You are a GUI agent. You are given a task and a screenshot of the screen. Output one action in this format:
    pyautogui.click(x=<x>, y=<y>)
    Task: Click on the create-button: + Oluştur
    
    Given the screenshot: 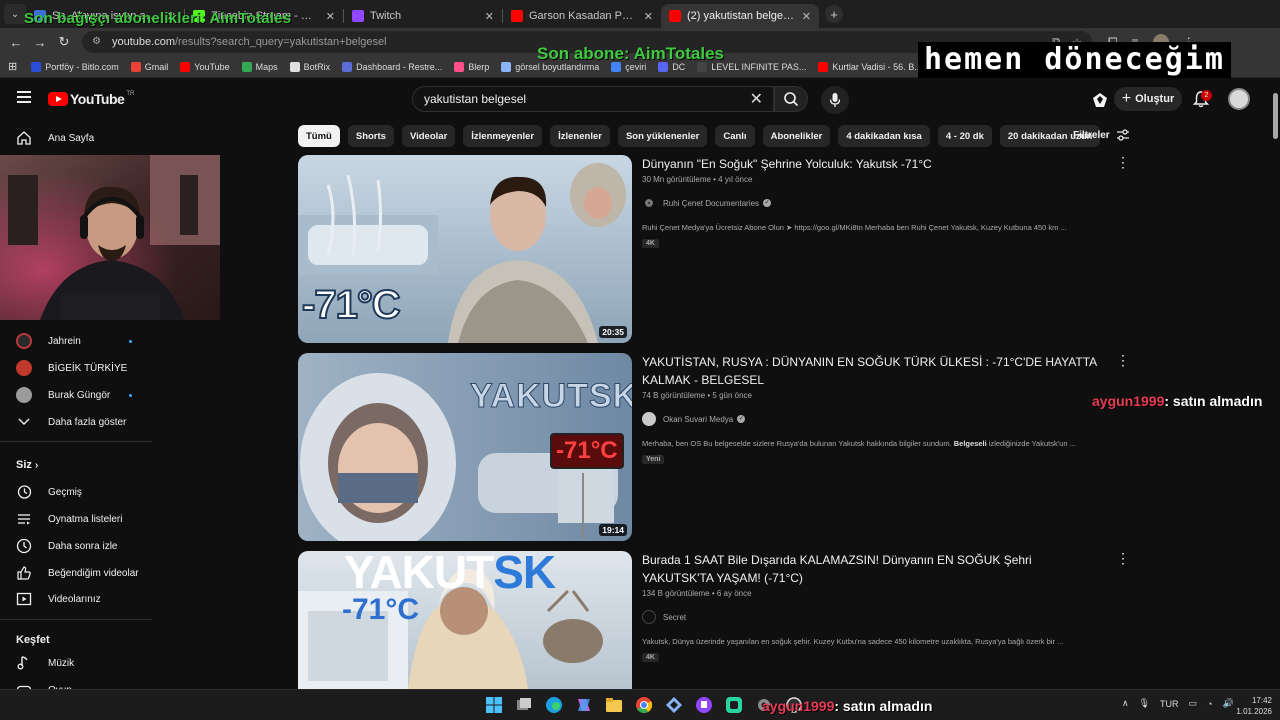 What is the action you would take?
    pyautogui.click(x=1148, y=99)
    